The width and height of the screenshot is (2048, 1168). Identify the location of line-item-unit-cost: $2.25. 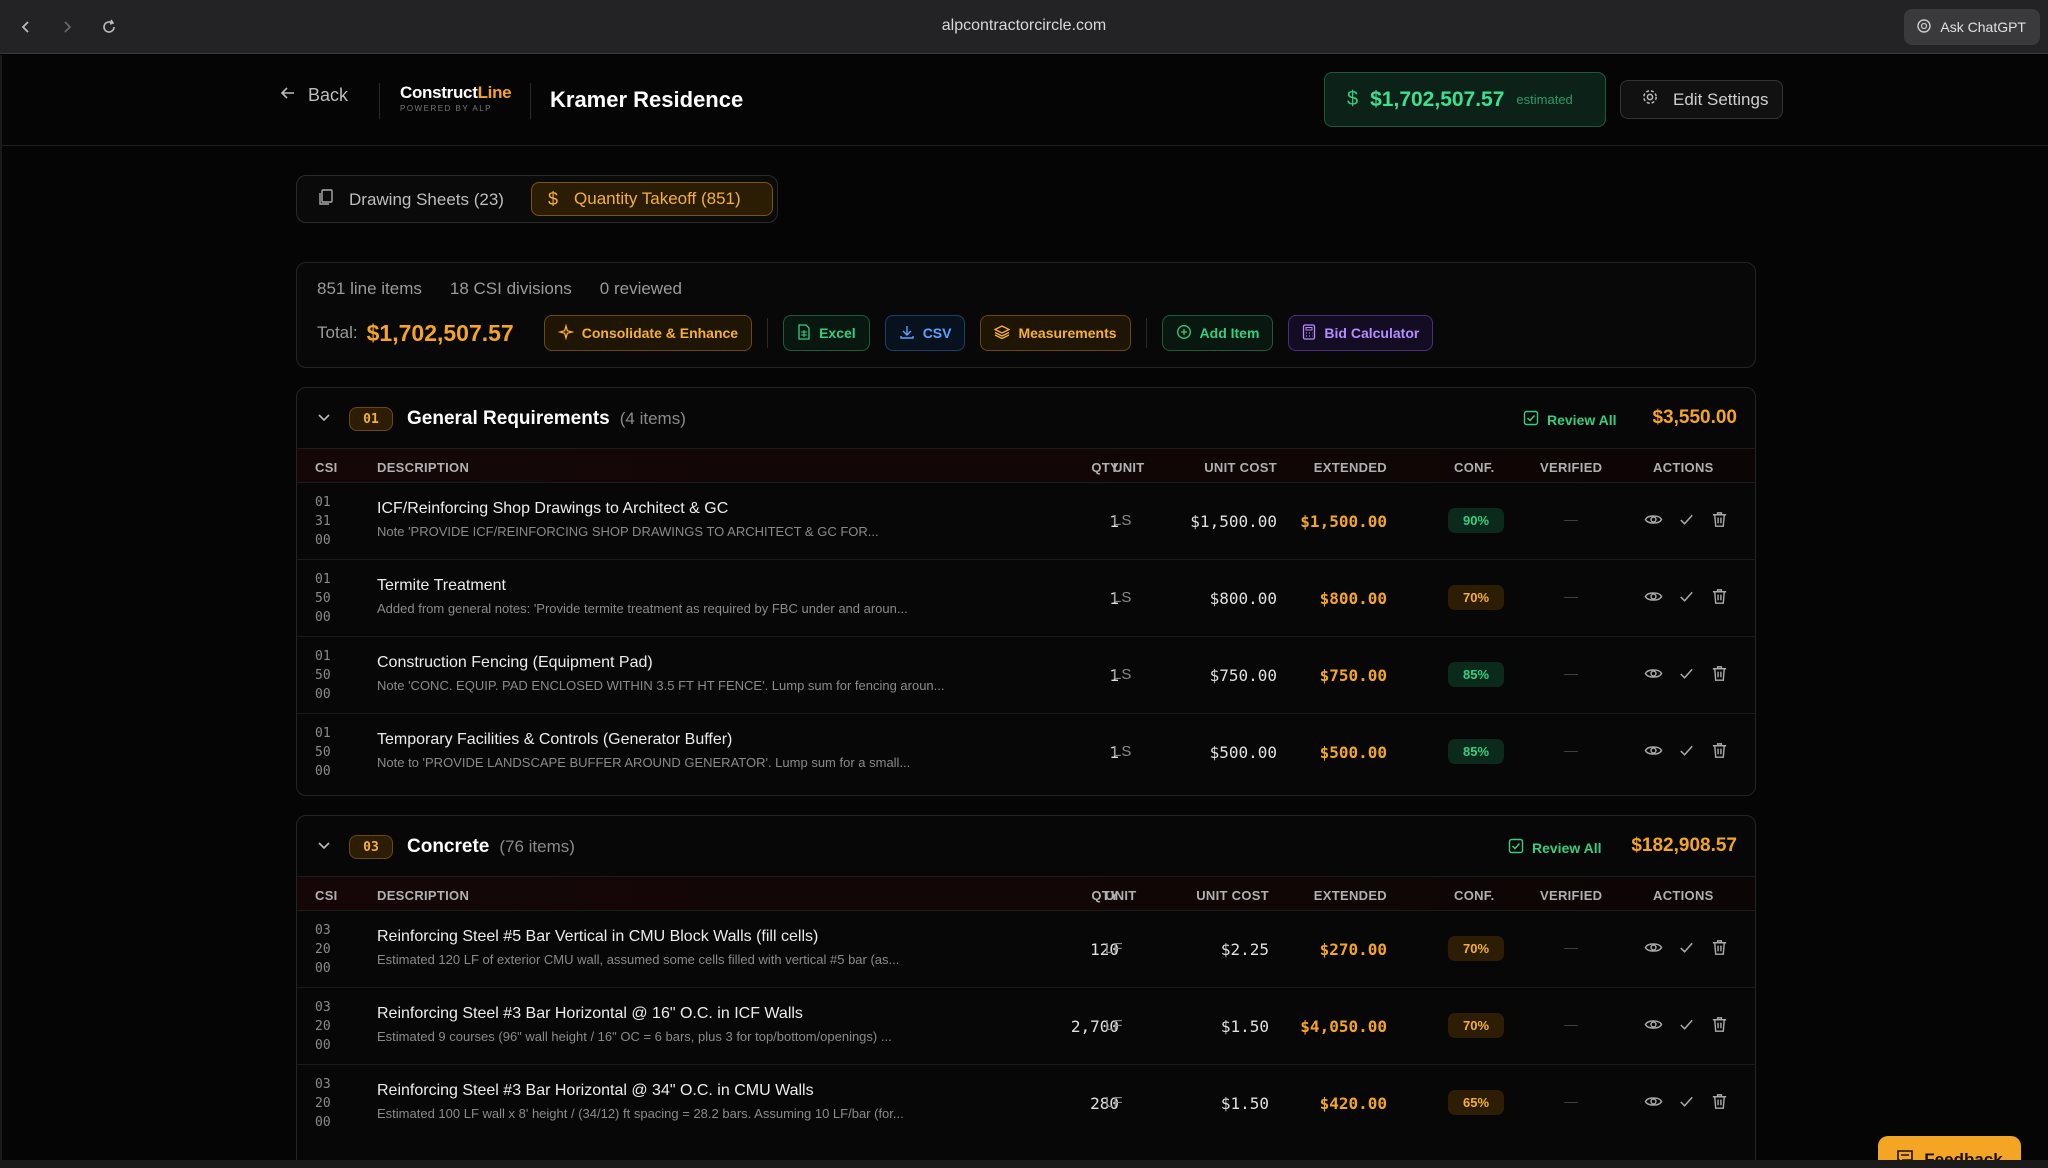
(1244, 949).